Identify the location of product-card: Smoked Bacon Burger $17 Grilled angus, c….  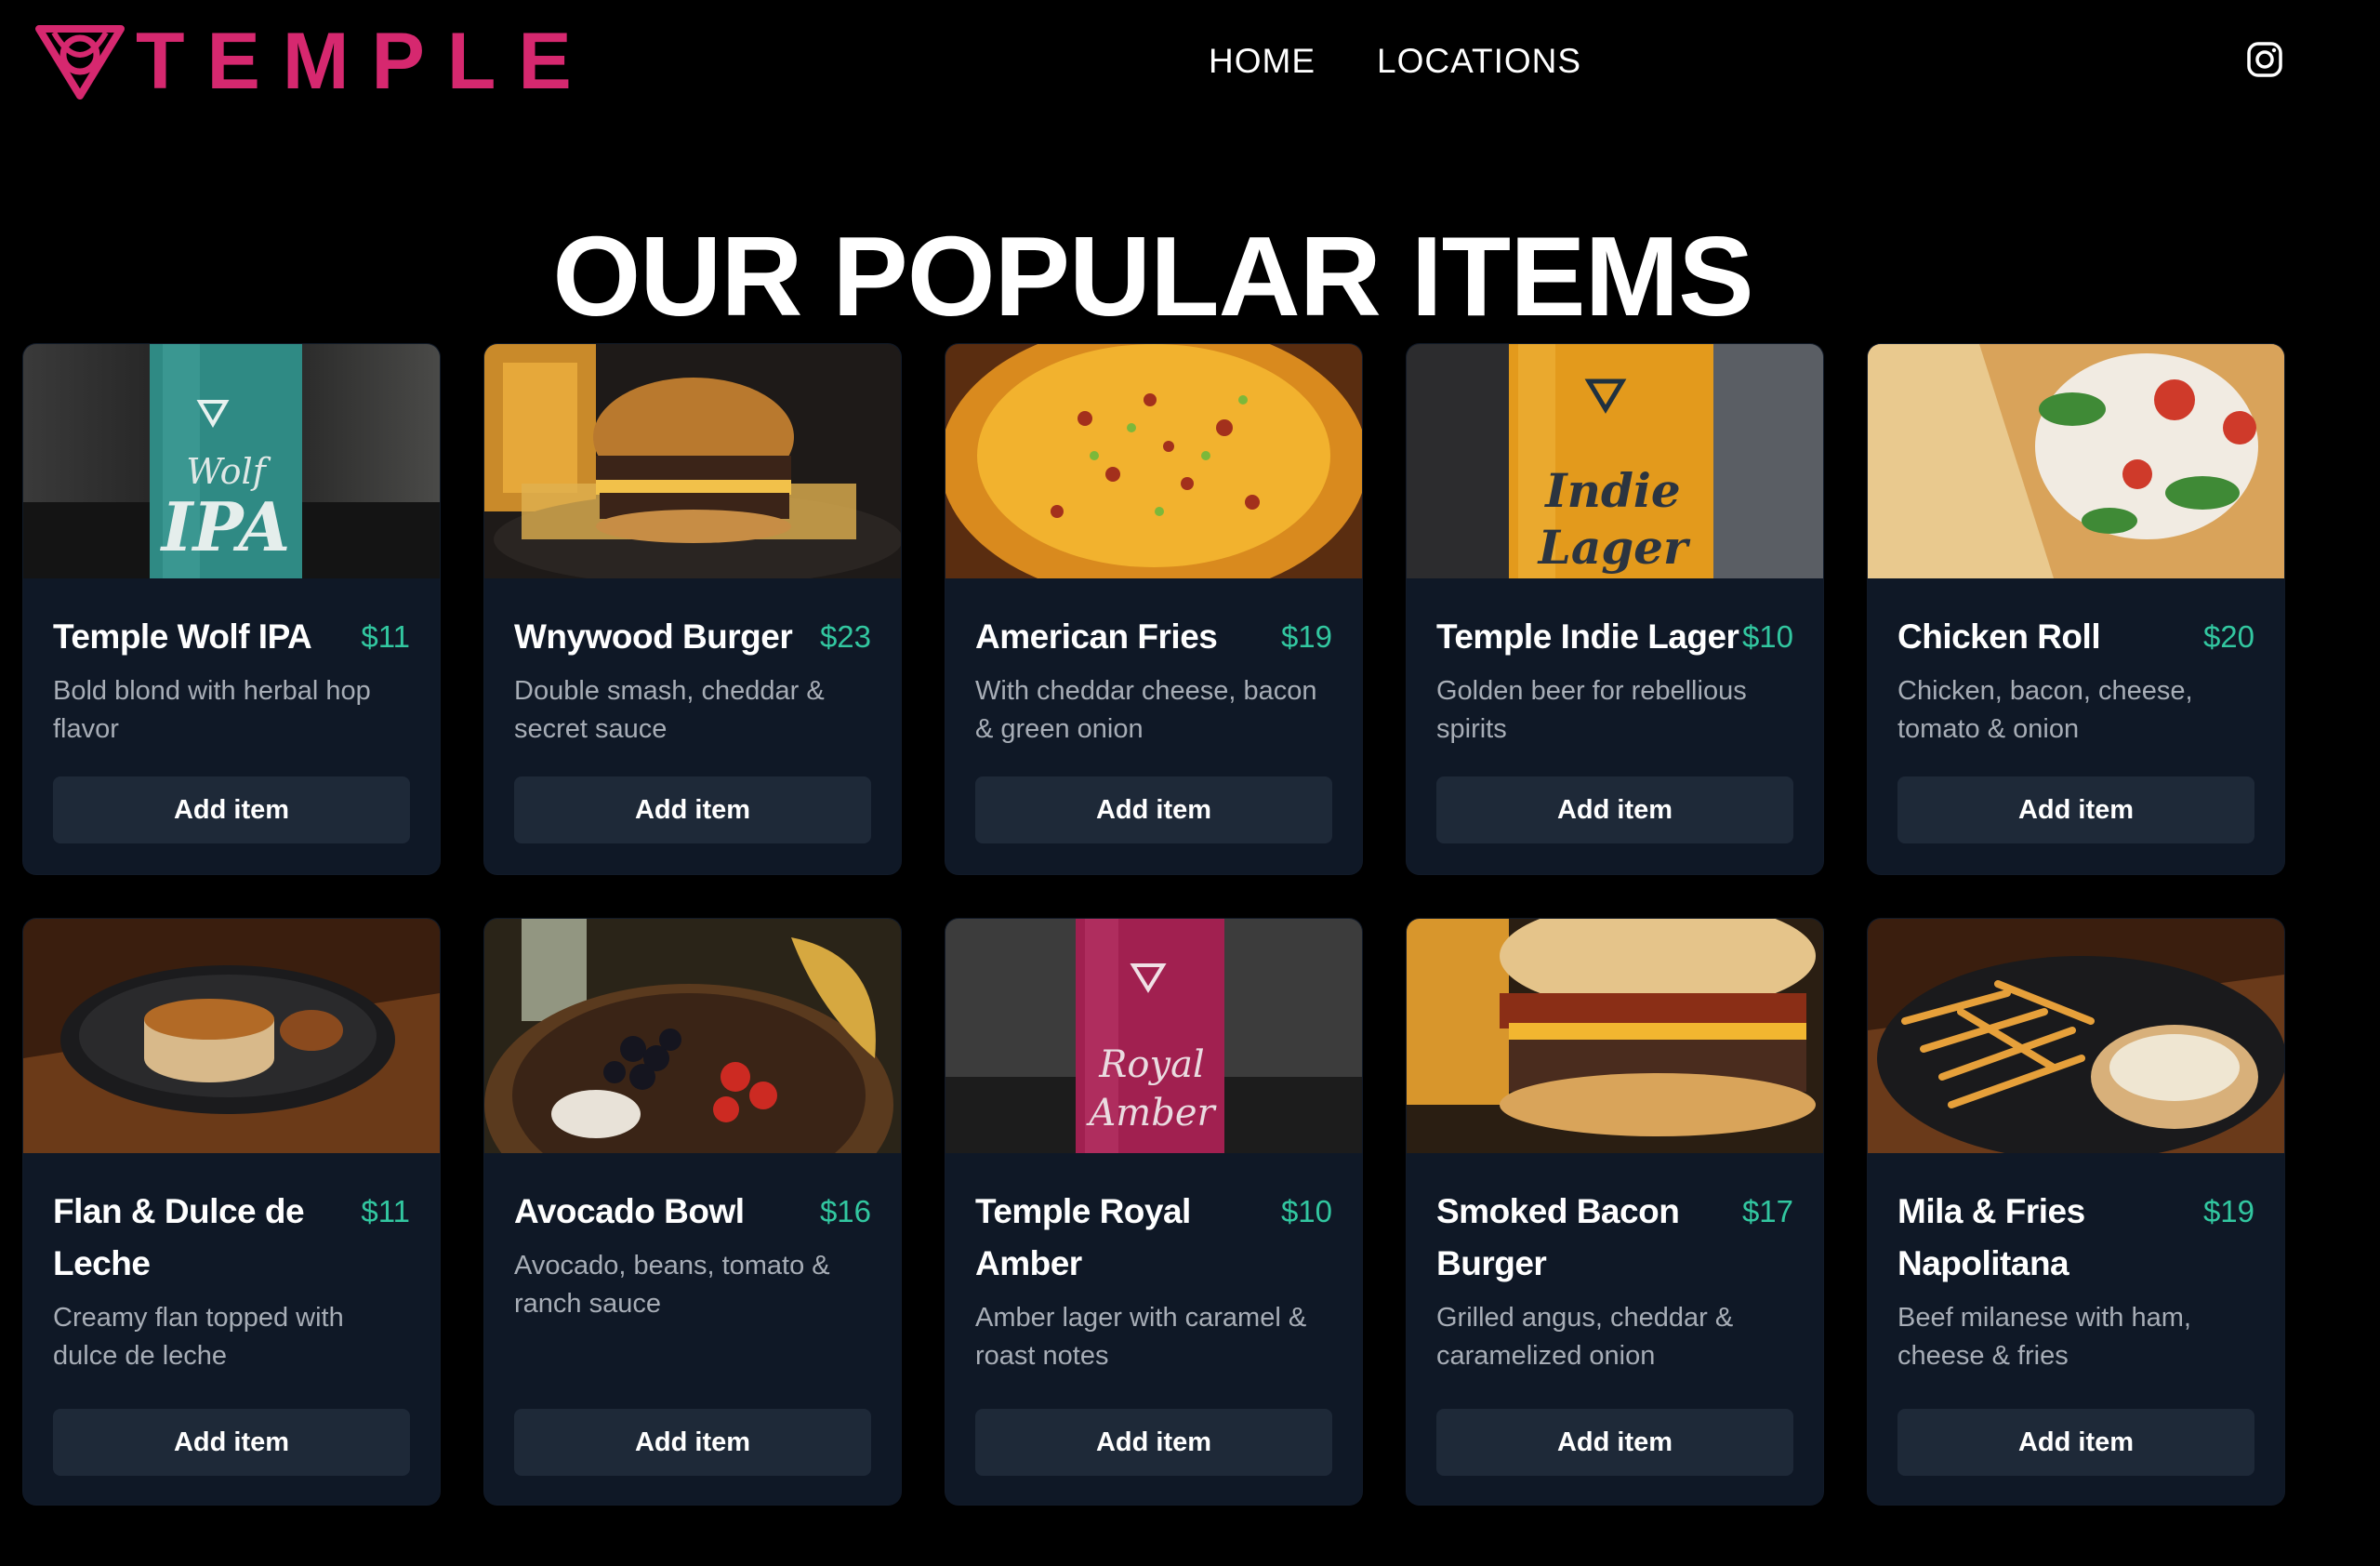
(1615, 1212).